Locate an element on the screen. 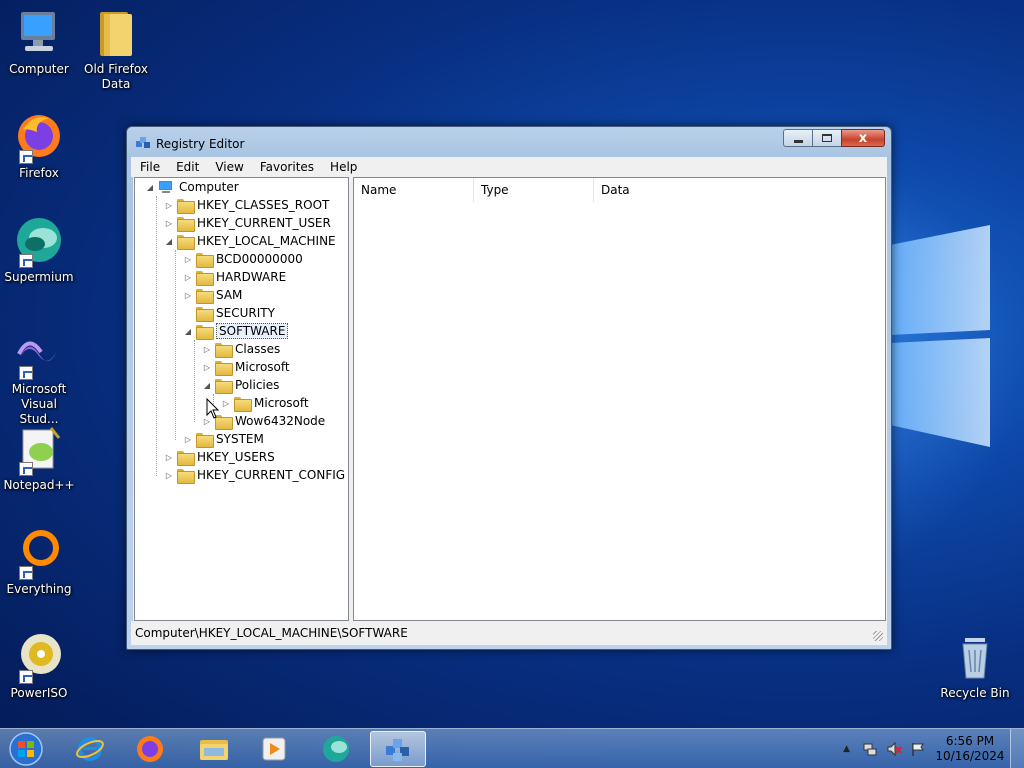  desktop-icon-old-firefox-data: Old Firefox Data is located at coordinates (116, 50).